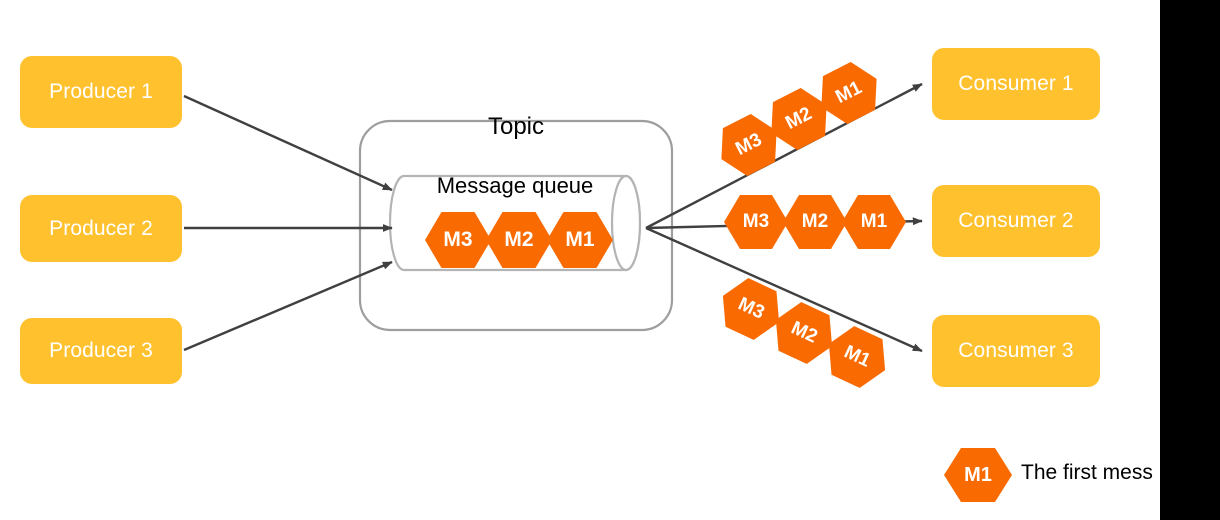  Describe the element at coordinates (1190, 260) in the screenshot. I see `cropped-edge-bar` at that location.